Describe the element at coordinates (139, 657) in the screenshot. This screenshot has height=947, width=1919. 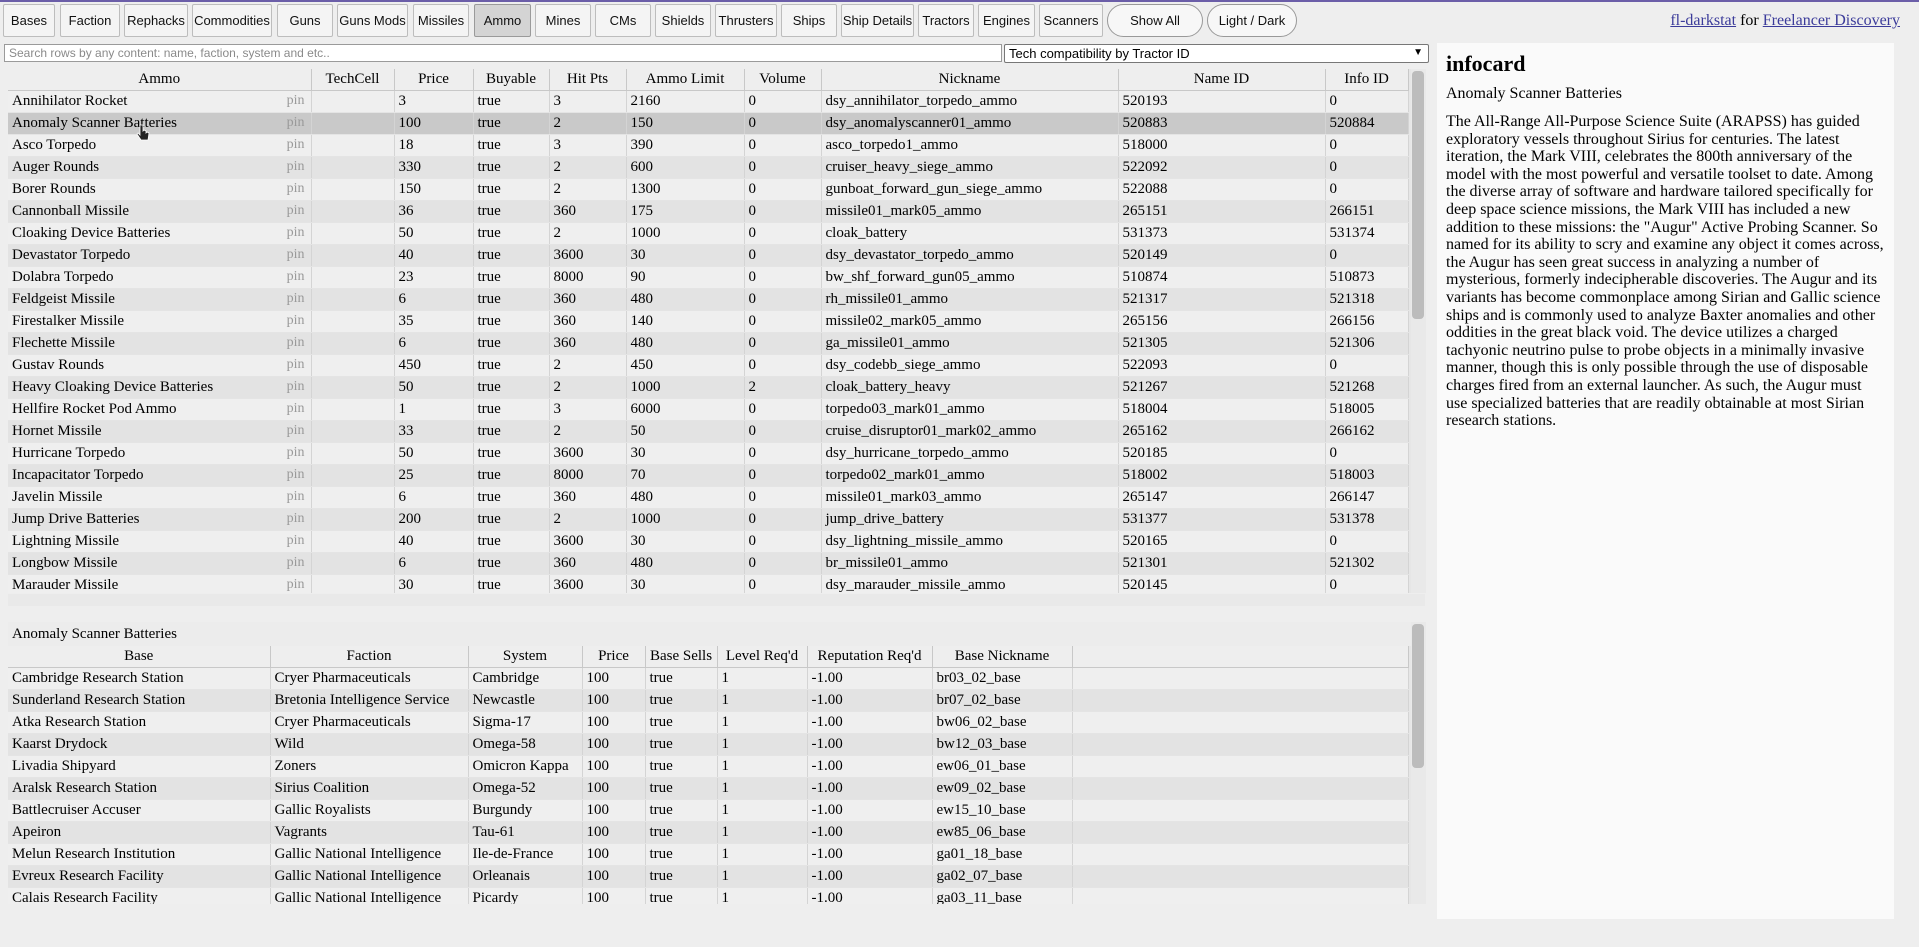
I see `col-header-base: Base` at that location.